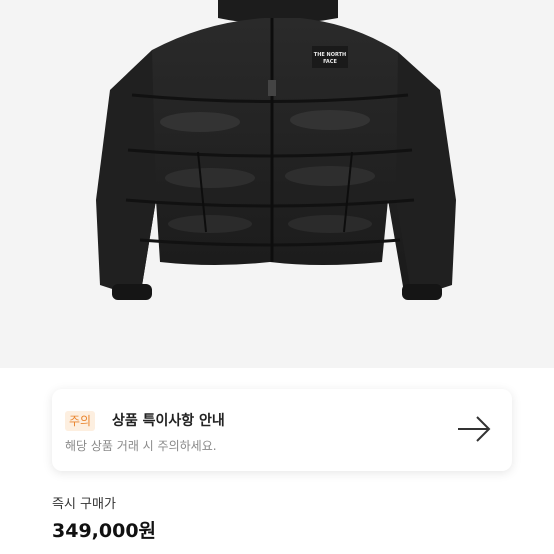  I want to click on notice-description: 해당 상품 거래 시 주의하세요., so click(141, 446).